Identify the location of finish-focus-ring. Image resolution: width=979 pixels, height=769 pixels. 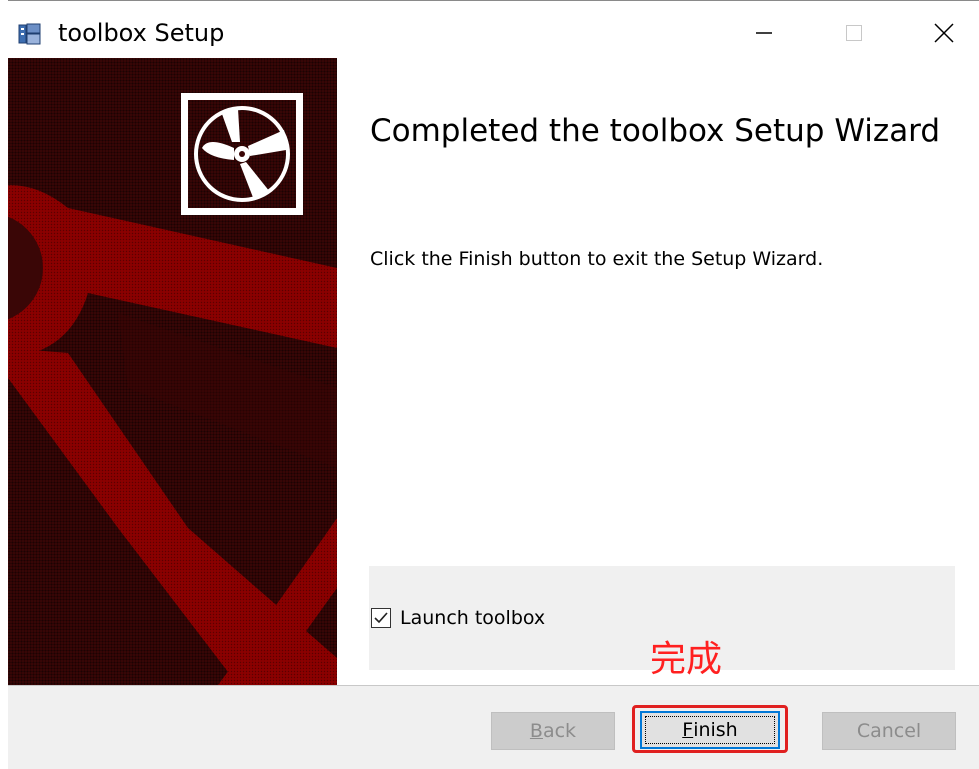
(710, 730).